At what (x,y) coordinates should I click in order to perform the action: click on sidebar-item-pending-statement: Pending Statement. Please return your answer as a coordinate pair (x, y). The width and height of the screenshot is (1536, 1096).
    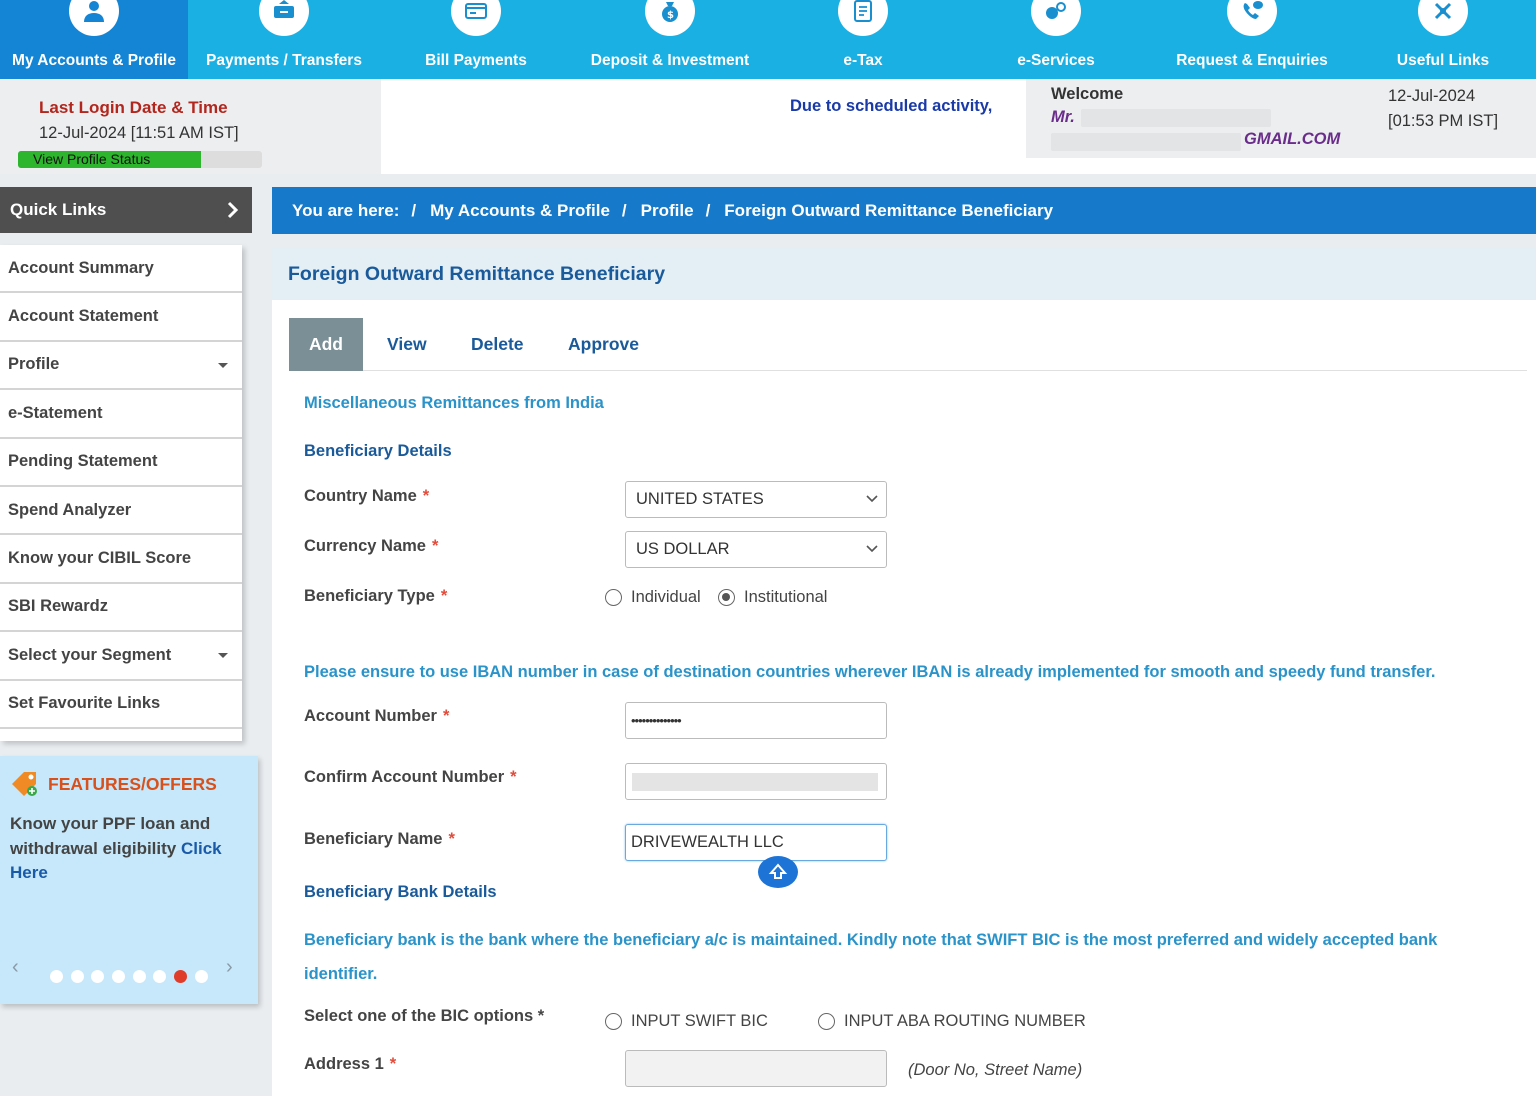
    Looking at the image, I should click on (121, 463).